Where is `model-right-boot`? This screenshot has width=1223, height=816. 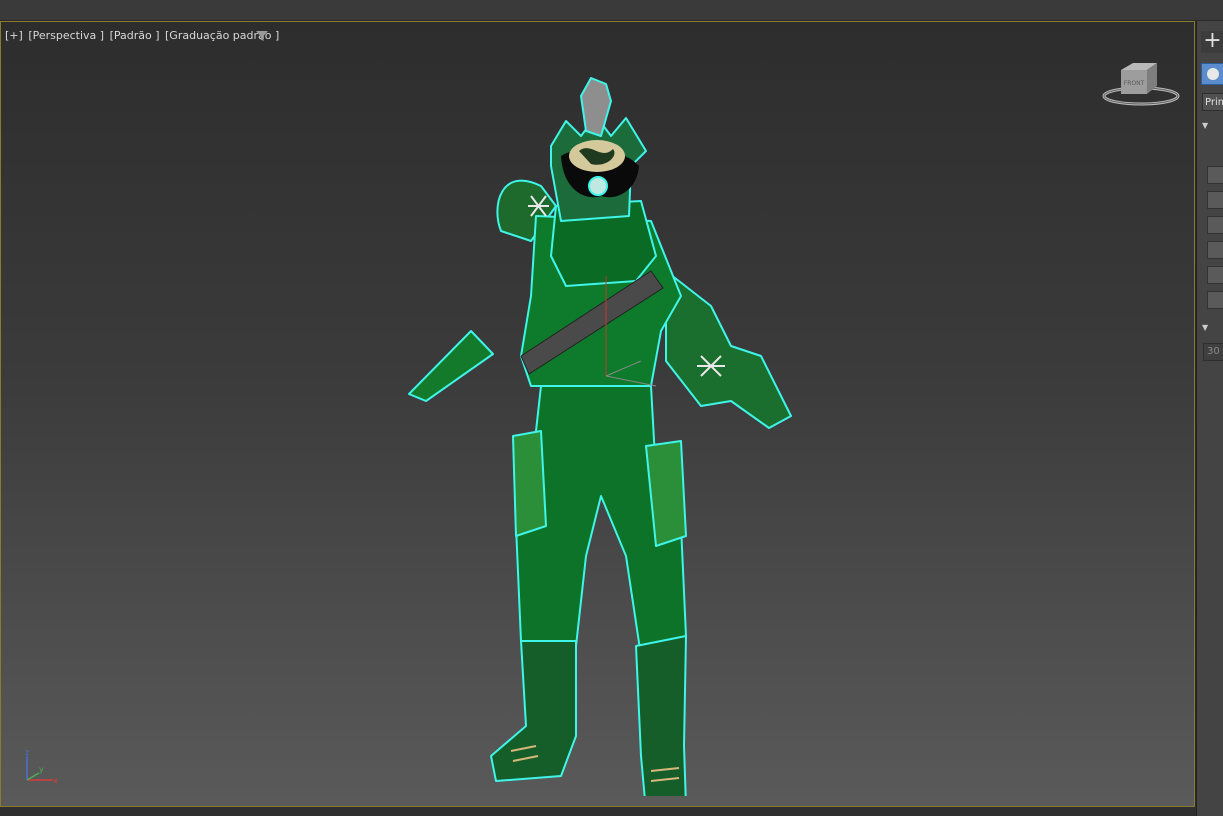 model-right-boot is located at coordinates (661, 715).